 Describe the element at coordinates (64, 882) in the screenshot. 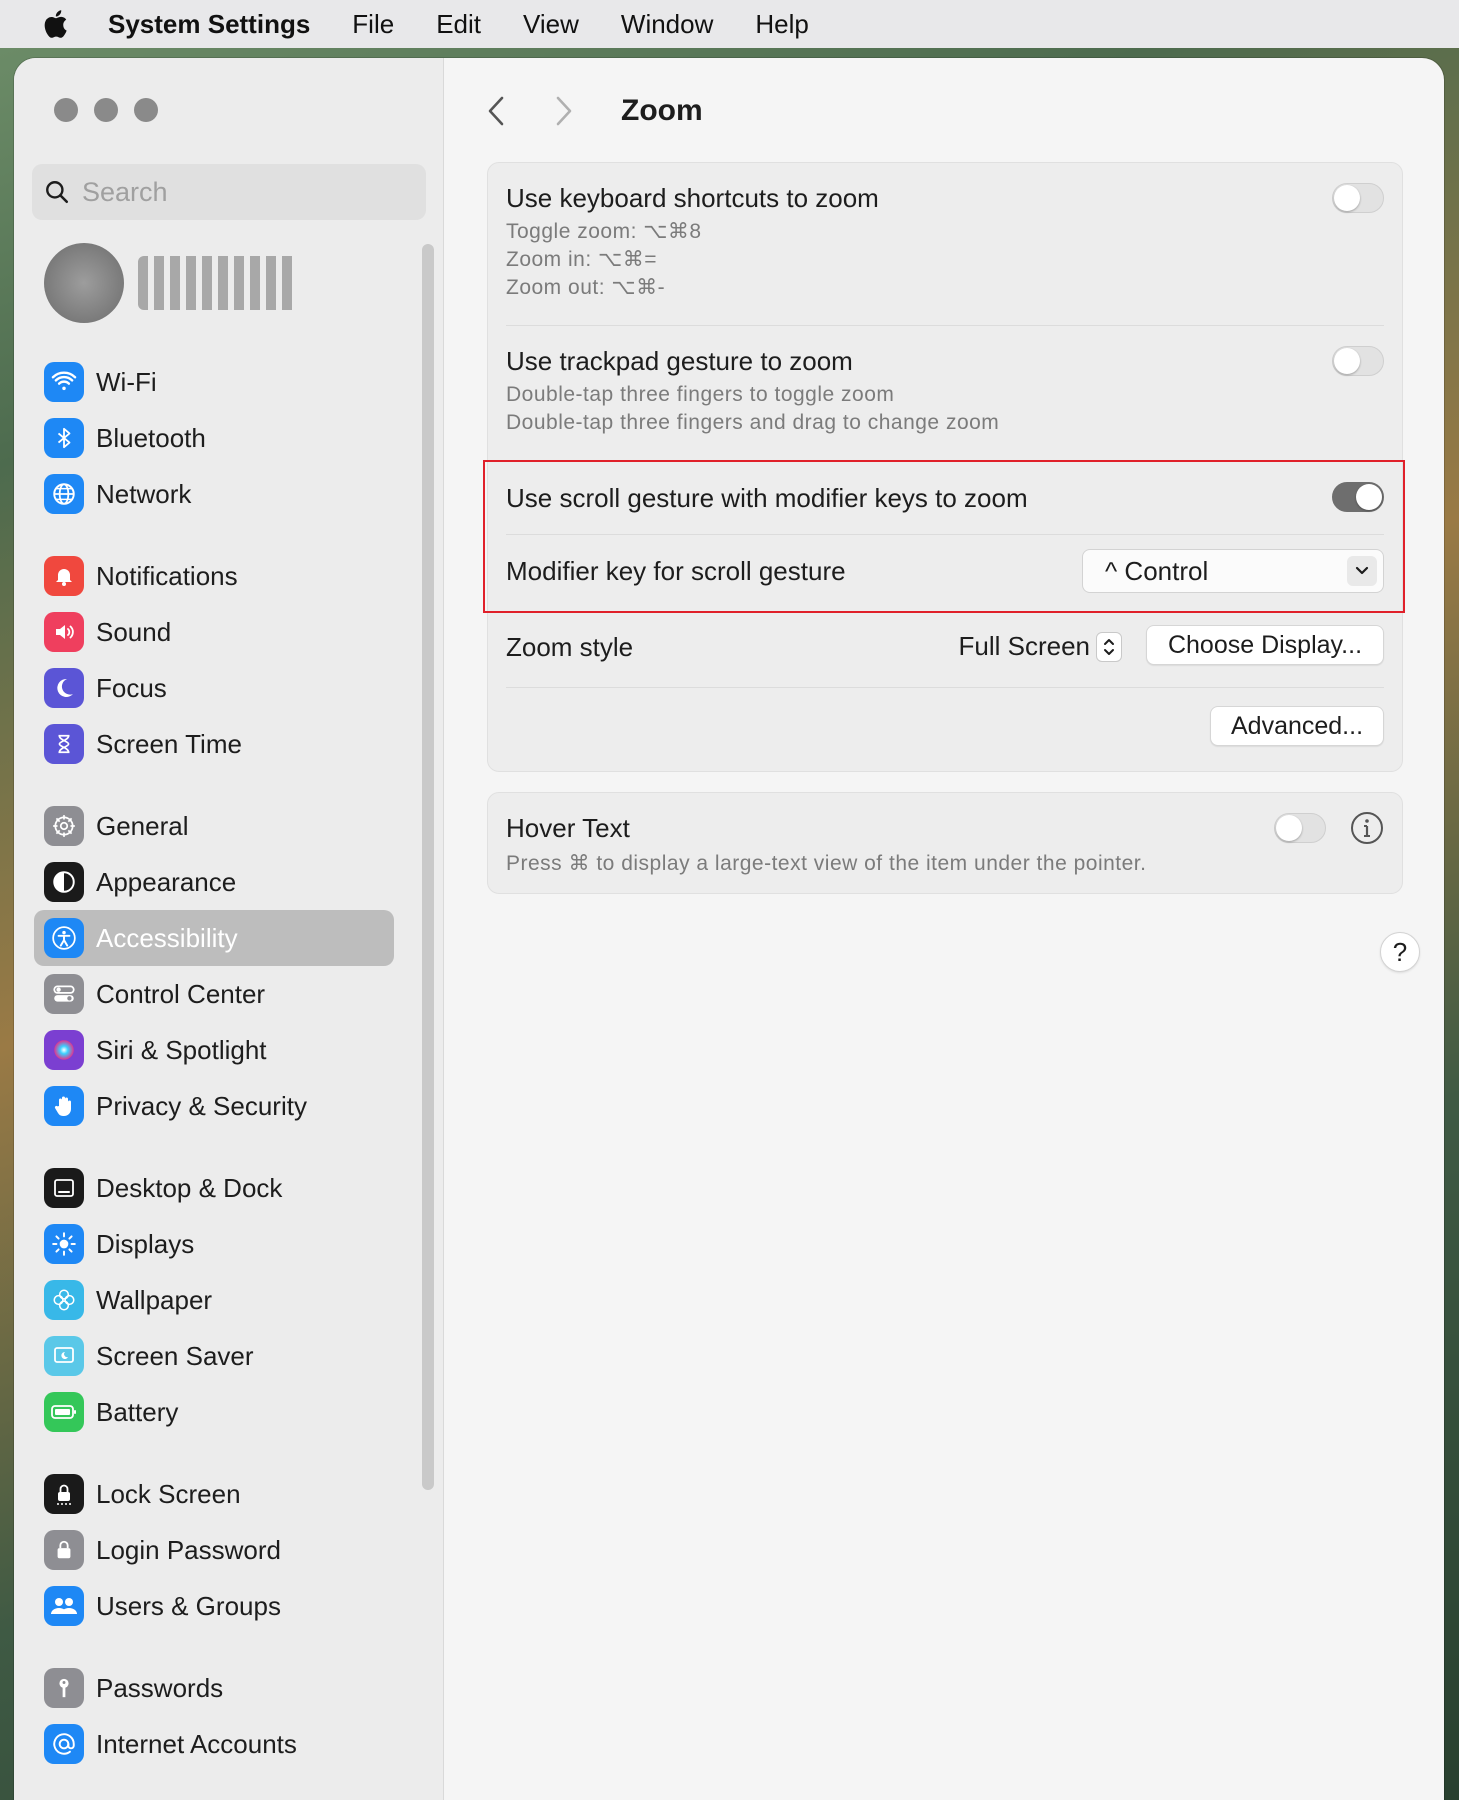

I see `appearance-icon` at that location.